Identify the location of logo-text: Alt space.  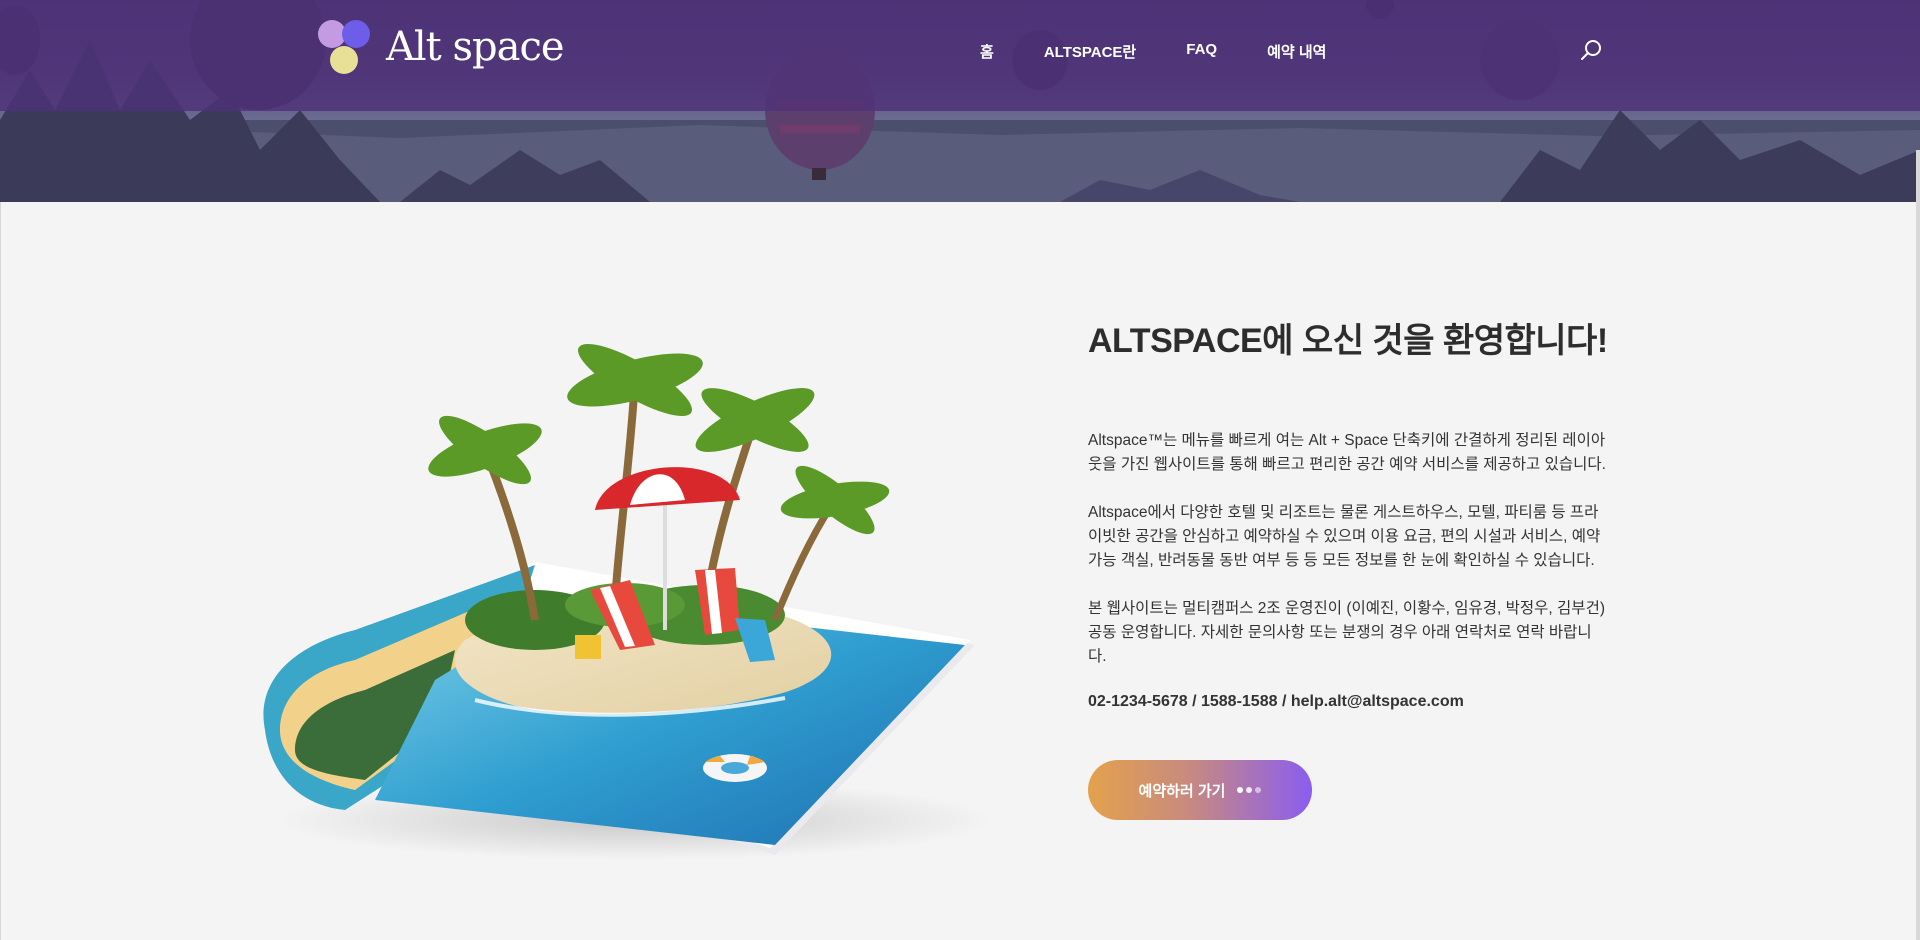
(475, 47).